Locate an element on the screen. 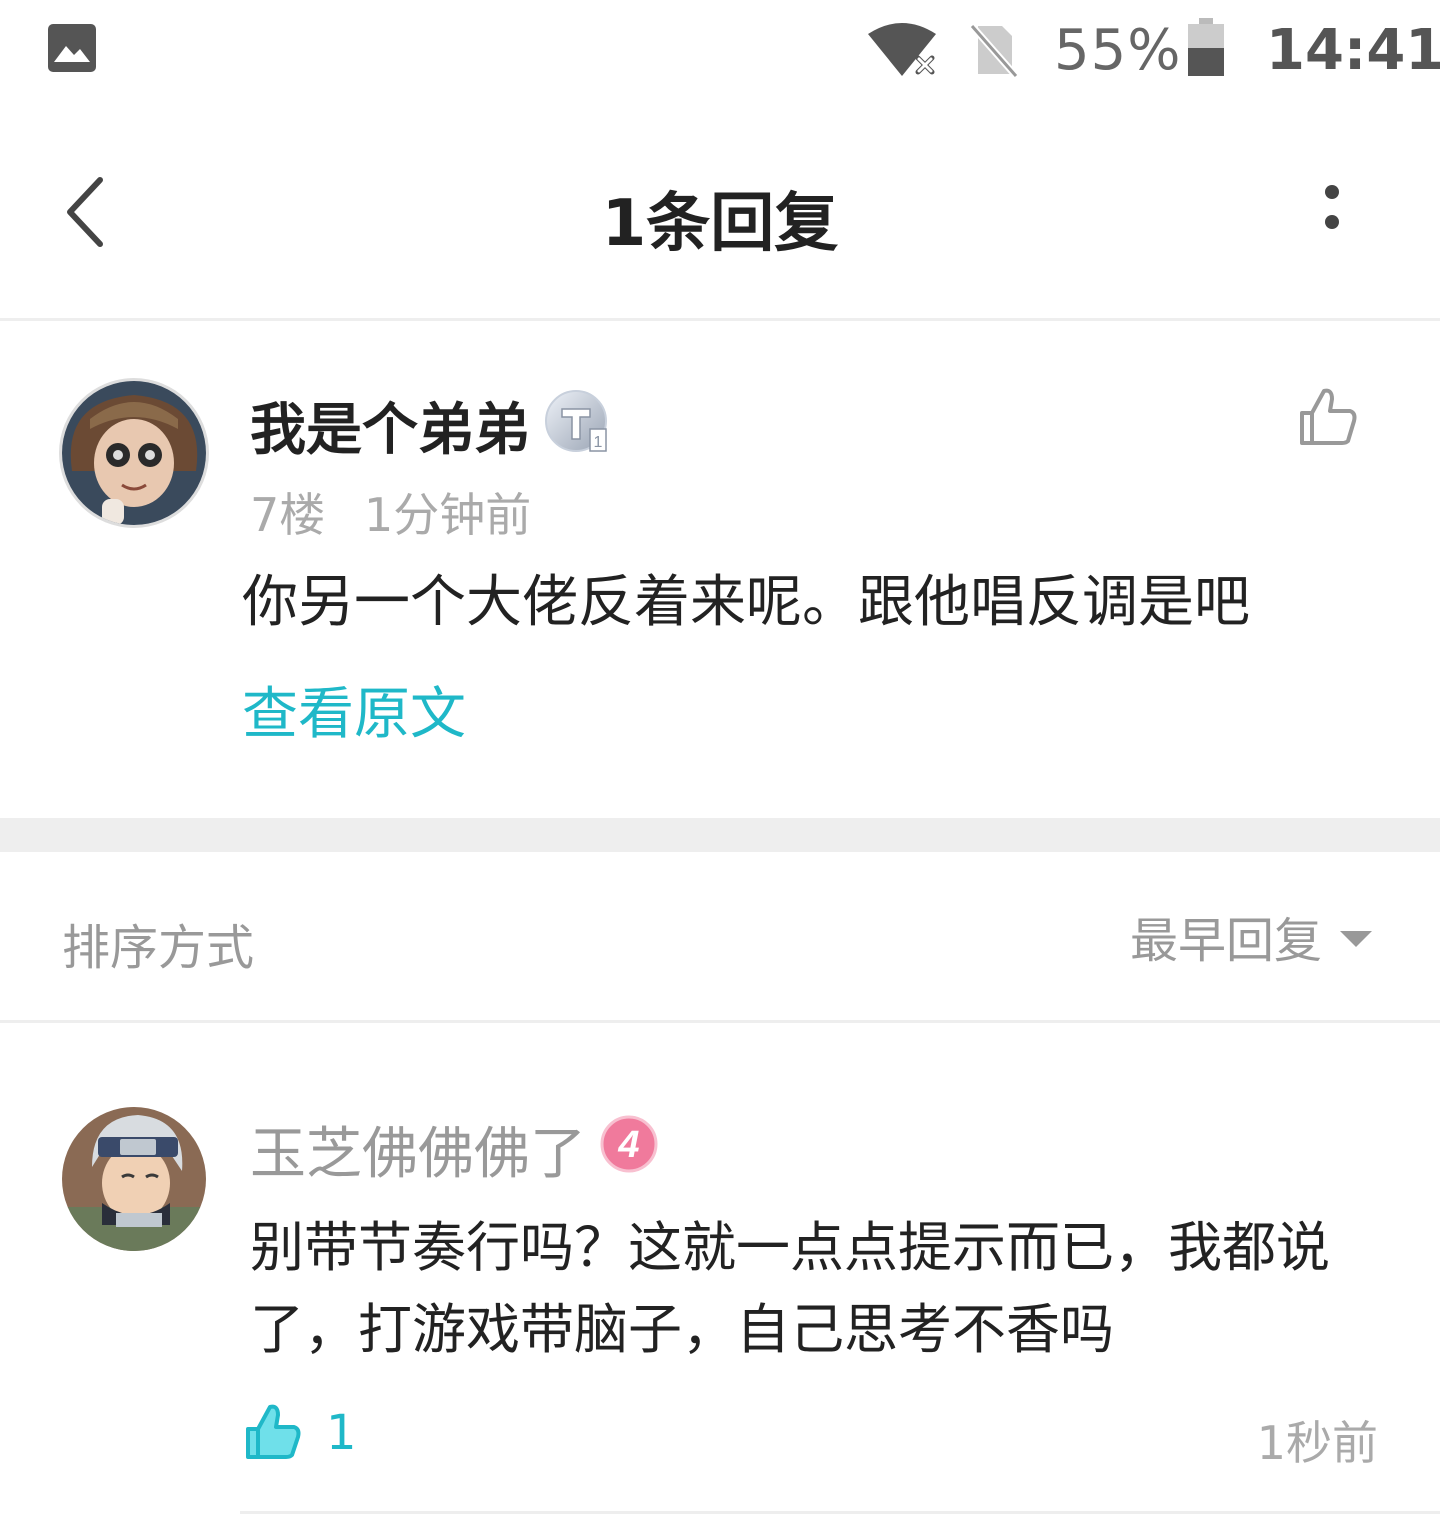 The width and height of the screenshot is (1440, 1538). title-bar: 1条回复 is located at coordinates (720, 215).